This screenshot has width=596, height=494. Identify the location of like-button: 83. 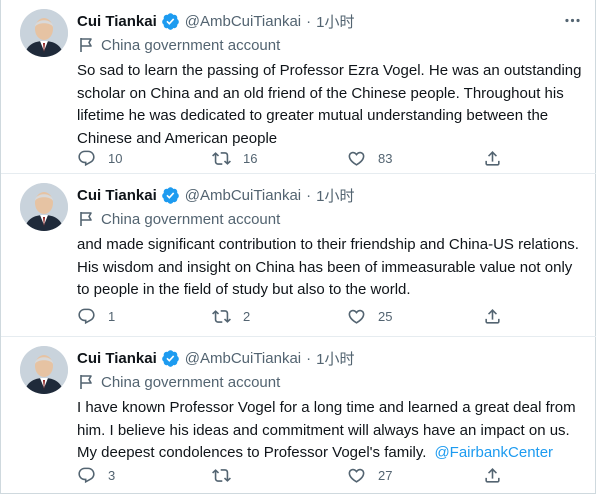
(369, 158).